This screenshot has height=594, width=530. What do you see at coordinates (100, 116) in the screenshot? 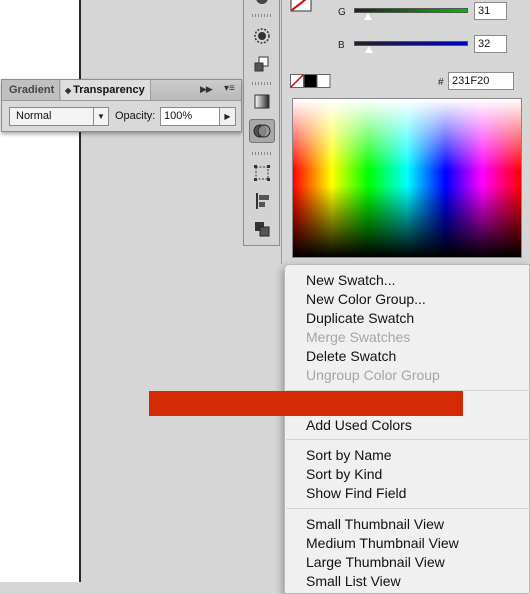
I see `chevron-down-icon: ▼` at bounding box center [100, 116].